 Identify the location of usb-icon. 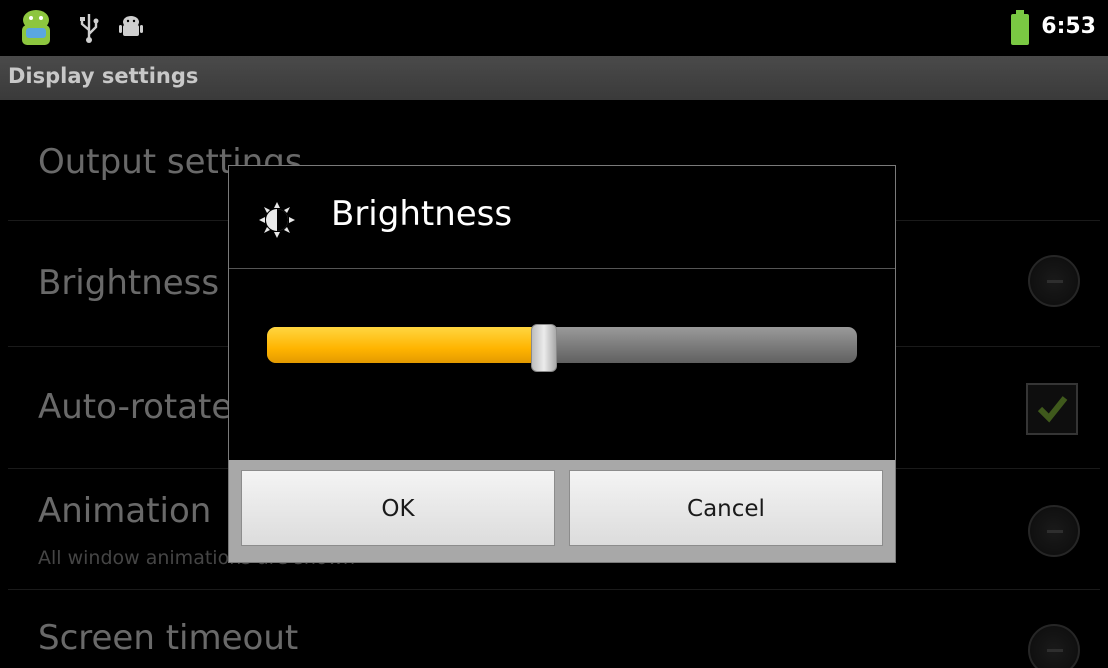
(89, 28).